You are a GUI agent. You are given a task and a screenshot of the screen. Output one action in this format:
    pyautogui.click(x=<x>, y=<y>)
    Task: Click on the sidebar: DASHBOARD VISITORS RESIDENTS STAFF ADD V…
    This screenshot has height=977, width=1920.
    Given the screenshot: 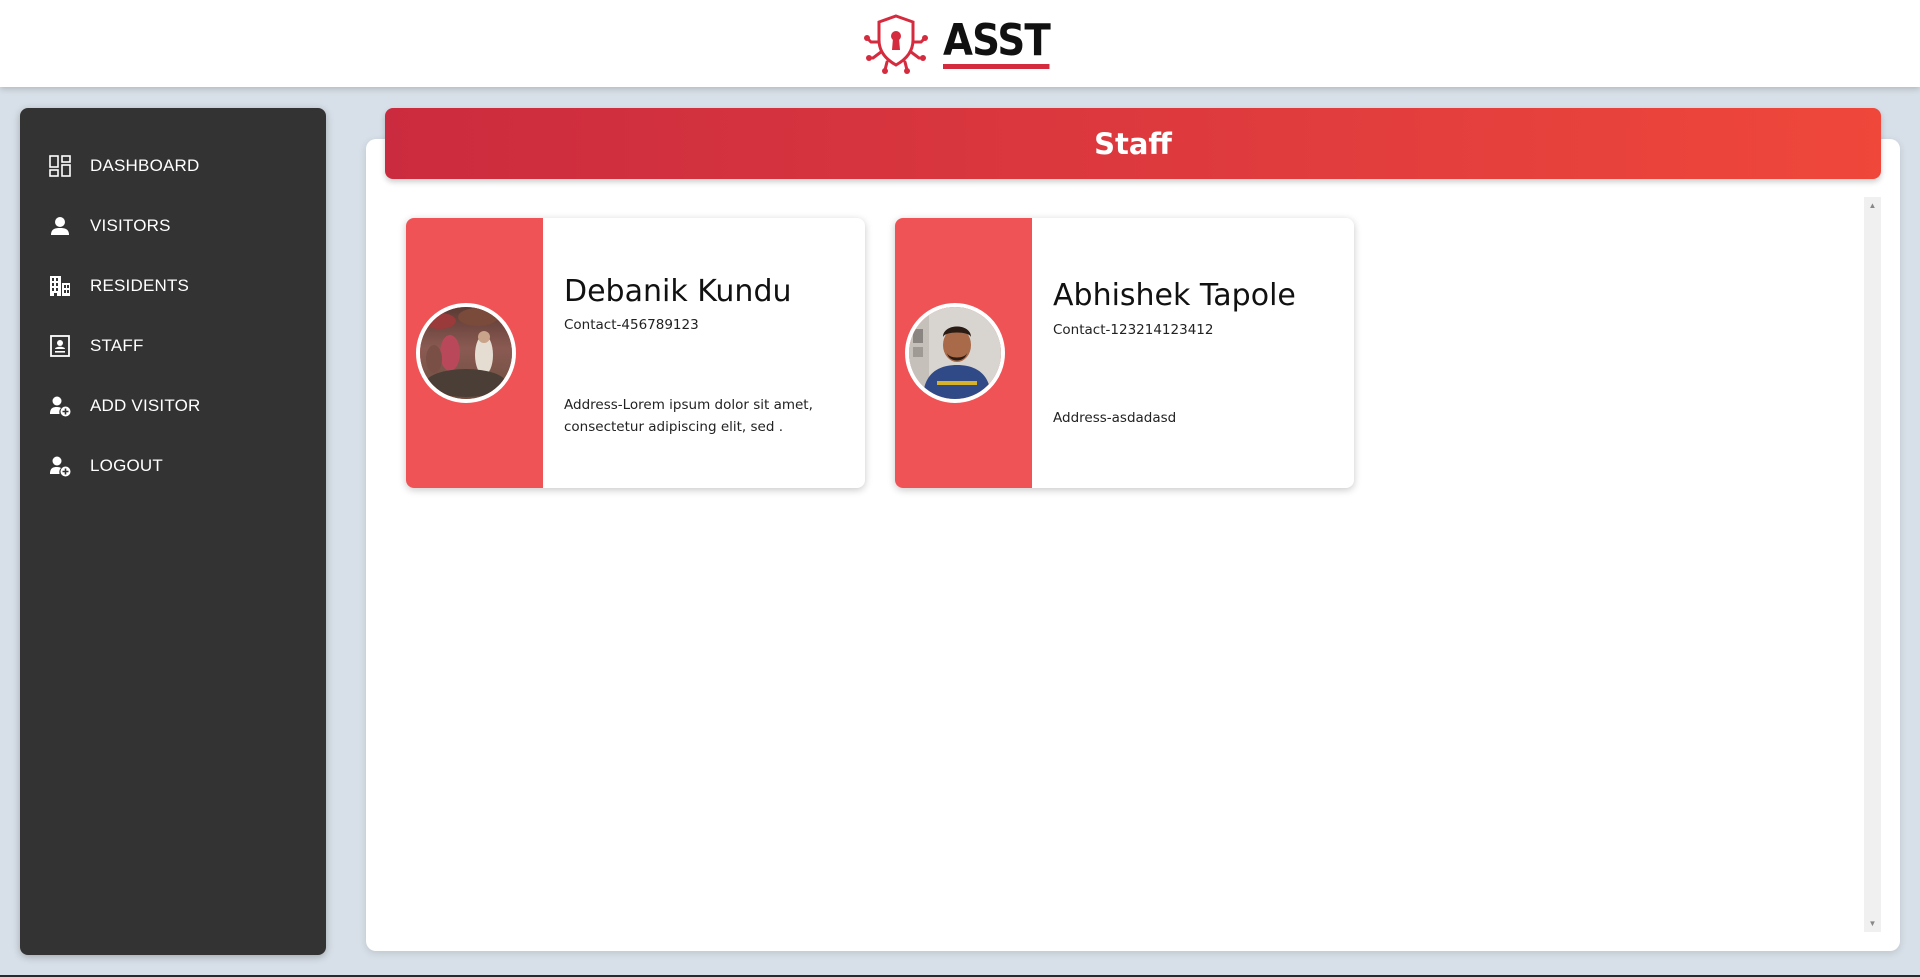 What is the action you would take?
    pyautogui.click(x=173, y=531)
    